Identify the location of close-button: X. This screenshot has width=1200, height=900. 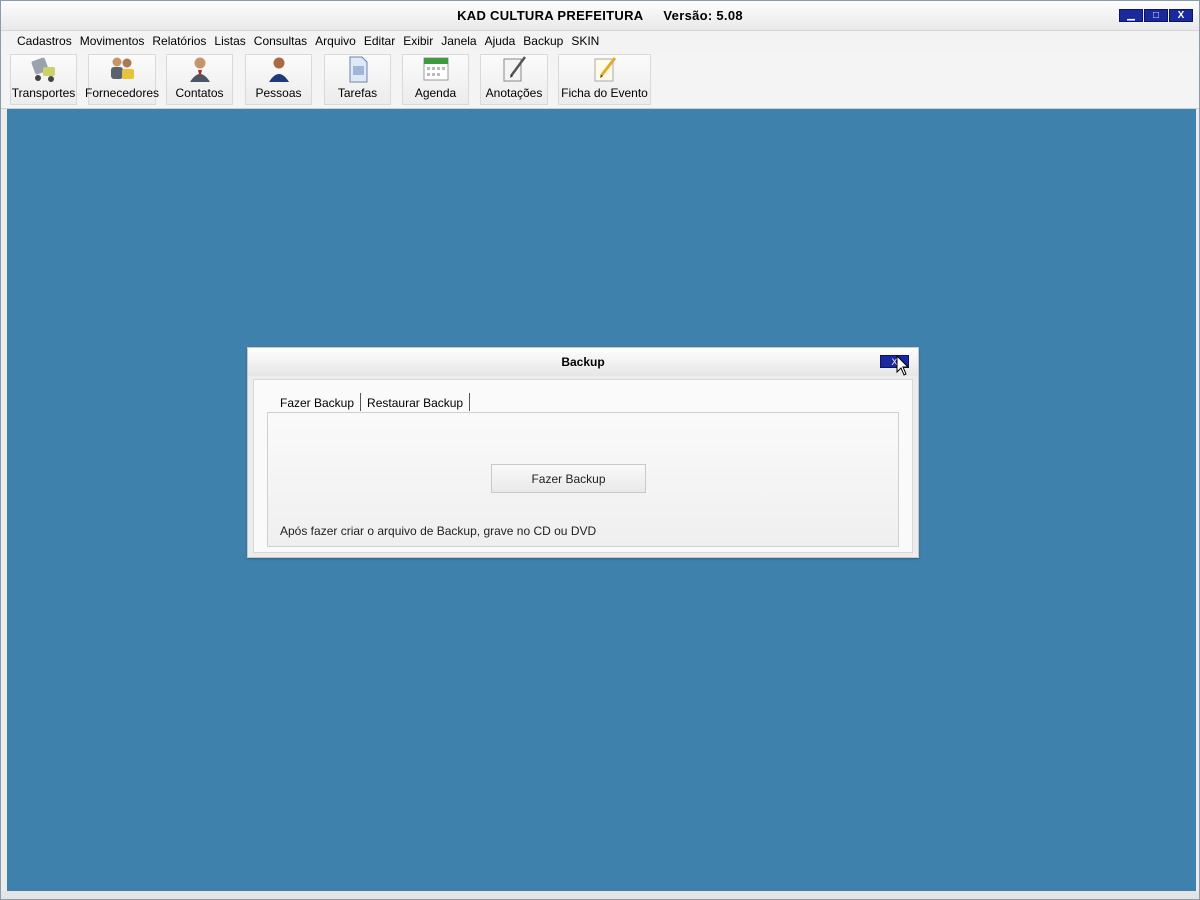
(1181, 15).